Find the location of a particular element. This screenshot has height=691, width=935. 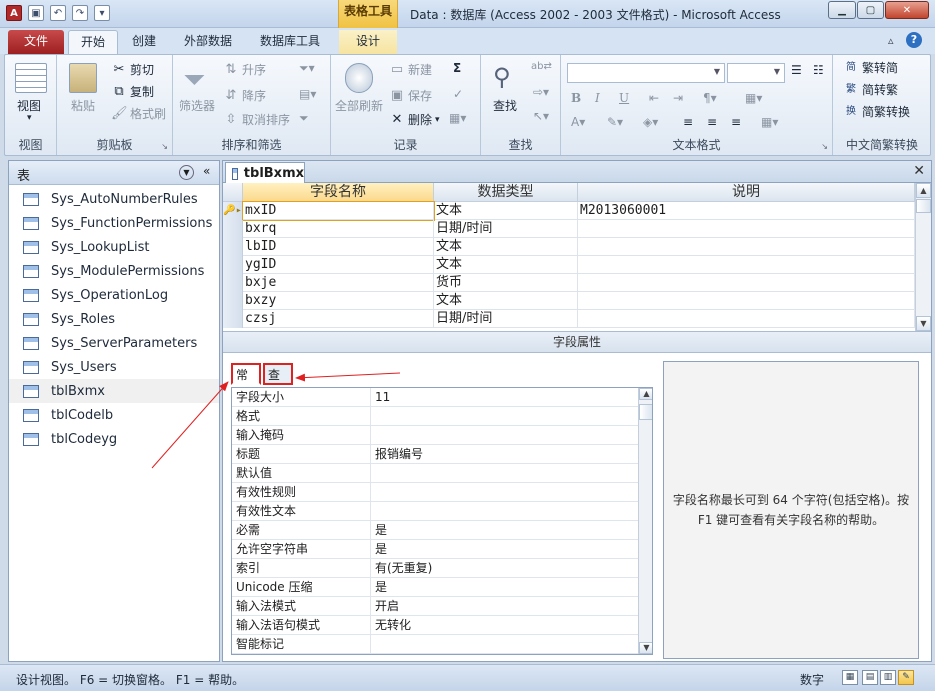

property-row: 有效性文本 is located at coordinates (435, 511).